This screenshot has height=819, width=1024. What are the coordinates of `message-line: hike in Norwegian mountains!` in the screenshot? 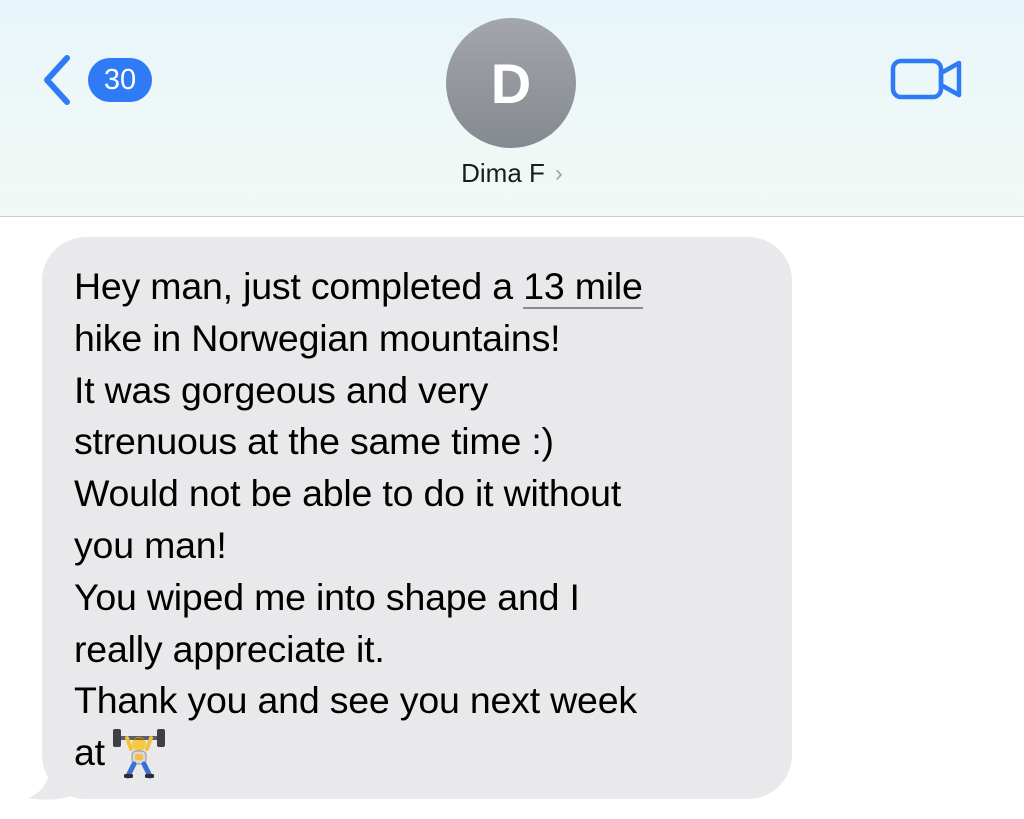 It's located at (317, 337).